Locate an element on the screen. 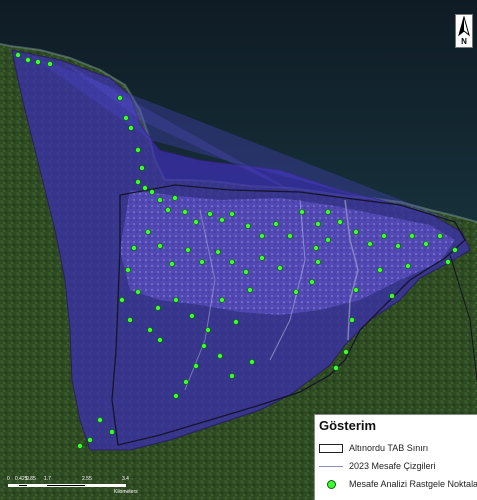 The width and height of the screenshot is (477, 500). scale-label: 2.55 is located at coordinates (87, 479).